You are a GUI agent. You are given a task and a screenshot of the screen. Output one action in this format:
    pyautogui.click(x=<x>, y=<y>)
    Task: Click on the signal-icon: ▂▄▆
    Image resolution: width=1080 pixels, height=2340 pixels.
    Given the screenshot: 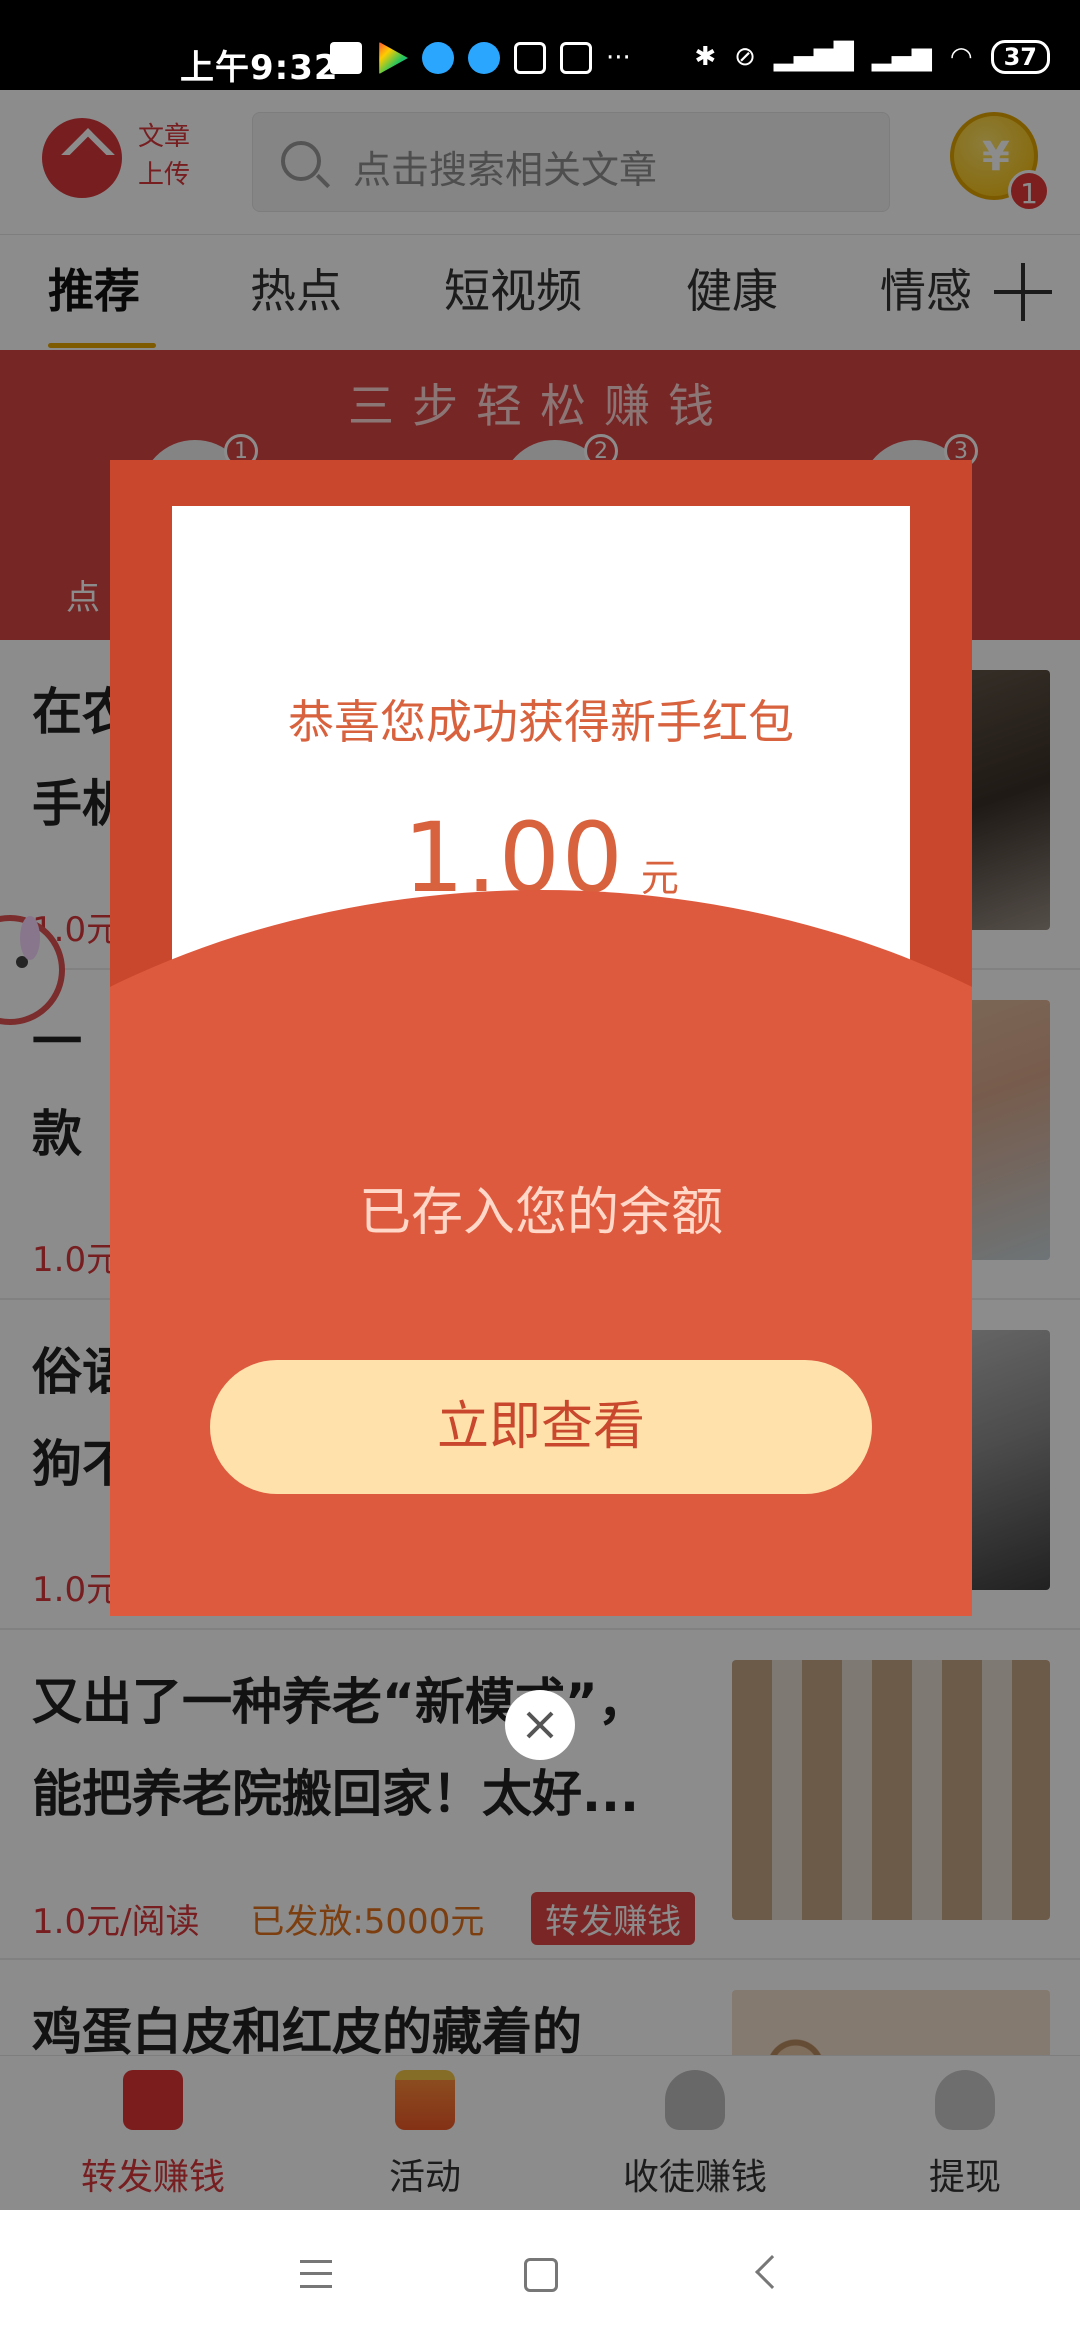 What is the action you would take?
    pyautogui.click(x=901, y=57)
    